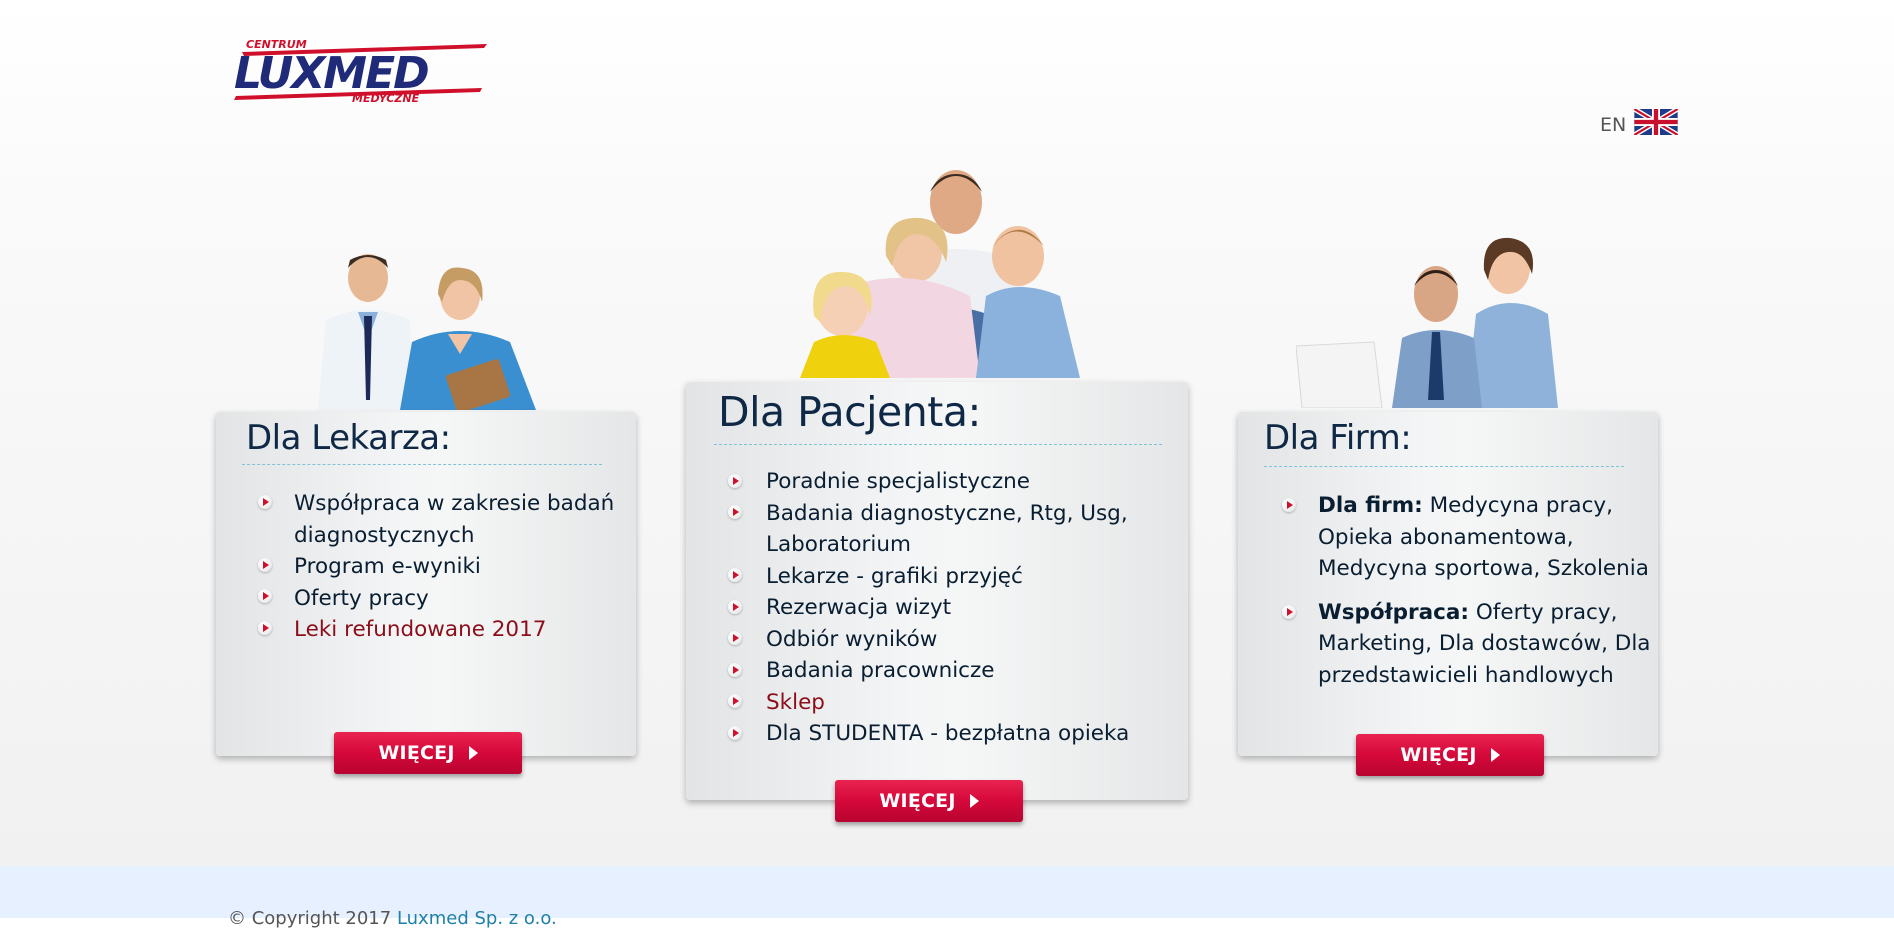 The height and width of the screenshot is (929, 1894). What do you see at coordinates (971, 640) in the screenshot?
I see `list-item: Odbiór wyników` at bounding box center [971, 640].